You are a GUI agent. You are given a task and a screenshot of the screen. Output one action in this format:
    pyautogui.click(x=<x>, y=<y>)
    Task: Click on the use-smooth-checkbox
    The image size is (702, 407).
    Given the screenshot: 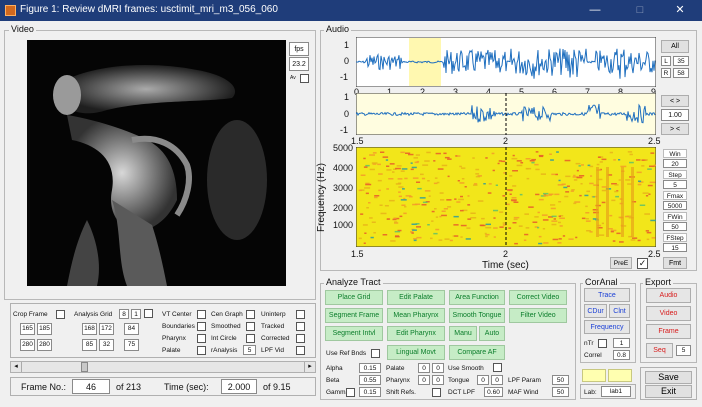 What is the action you would take?
    pyautogui.click(x=497, y=367)
    